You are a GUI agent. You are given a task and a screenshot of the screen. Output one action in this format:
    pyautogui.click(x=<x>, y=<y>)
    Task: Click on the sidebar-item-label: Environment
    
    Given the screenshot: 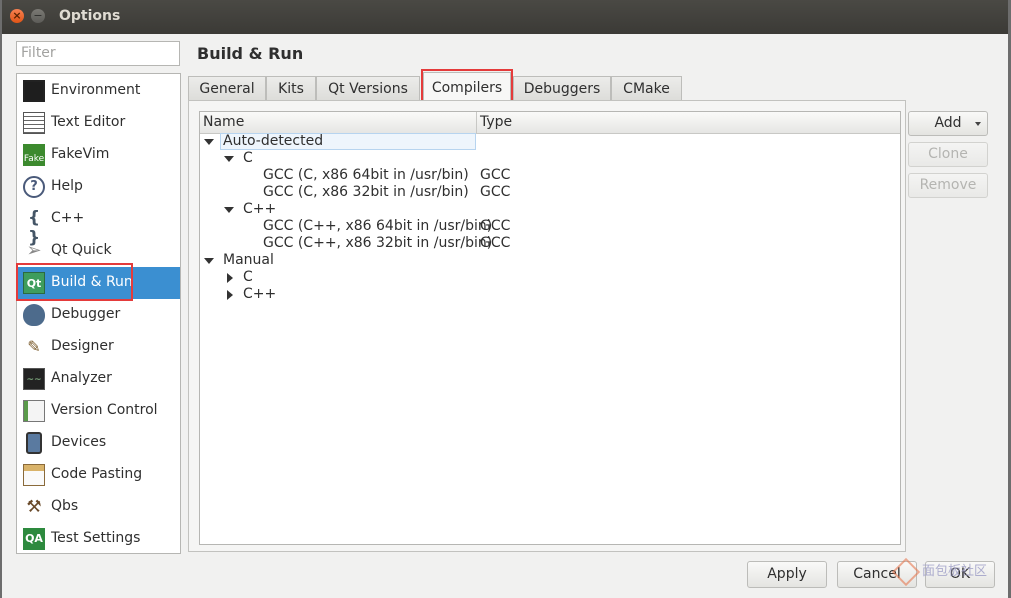 What is the action you would take?
    pyautogui.click(x=96, y=90)
    